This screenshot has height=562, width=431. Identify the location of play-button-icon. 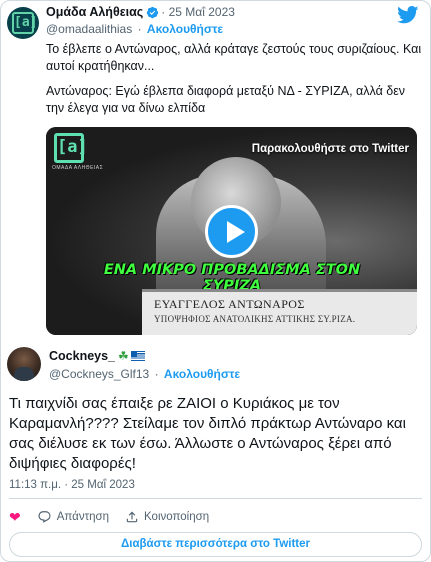
(231, 231).